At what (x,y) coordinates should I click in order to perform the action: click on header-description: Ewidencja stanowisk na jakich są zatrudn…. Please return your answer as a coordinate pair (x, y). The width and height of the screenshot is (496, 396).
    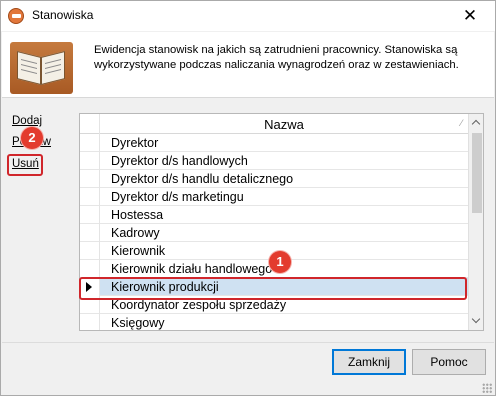
    Looking at the image, I should click on (276, 57).